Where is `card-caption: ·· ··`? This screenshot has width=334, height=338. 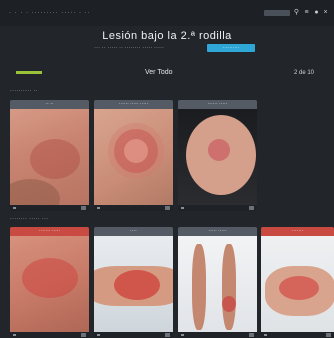 card-caption: ·· ·· is located at coordinates (49, 104).